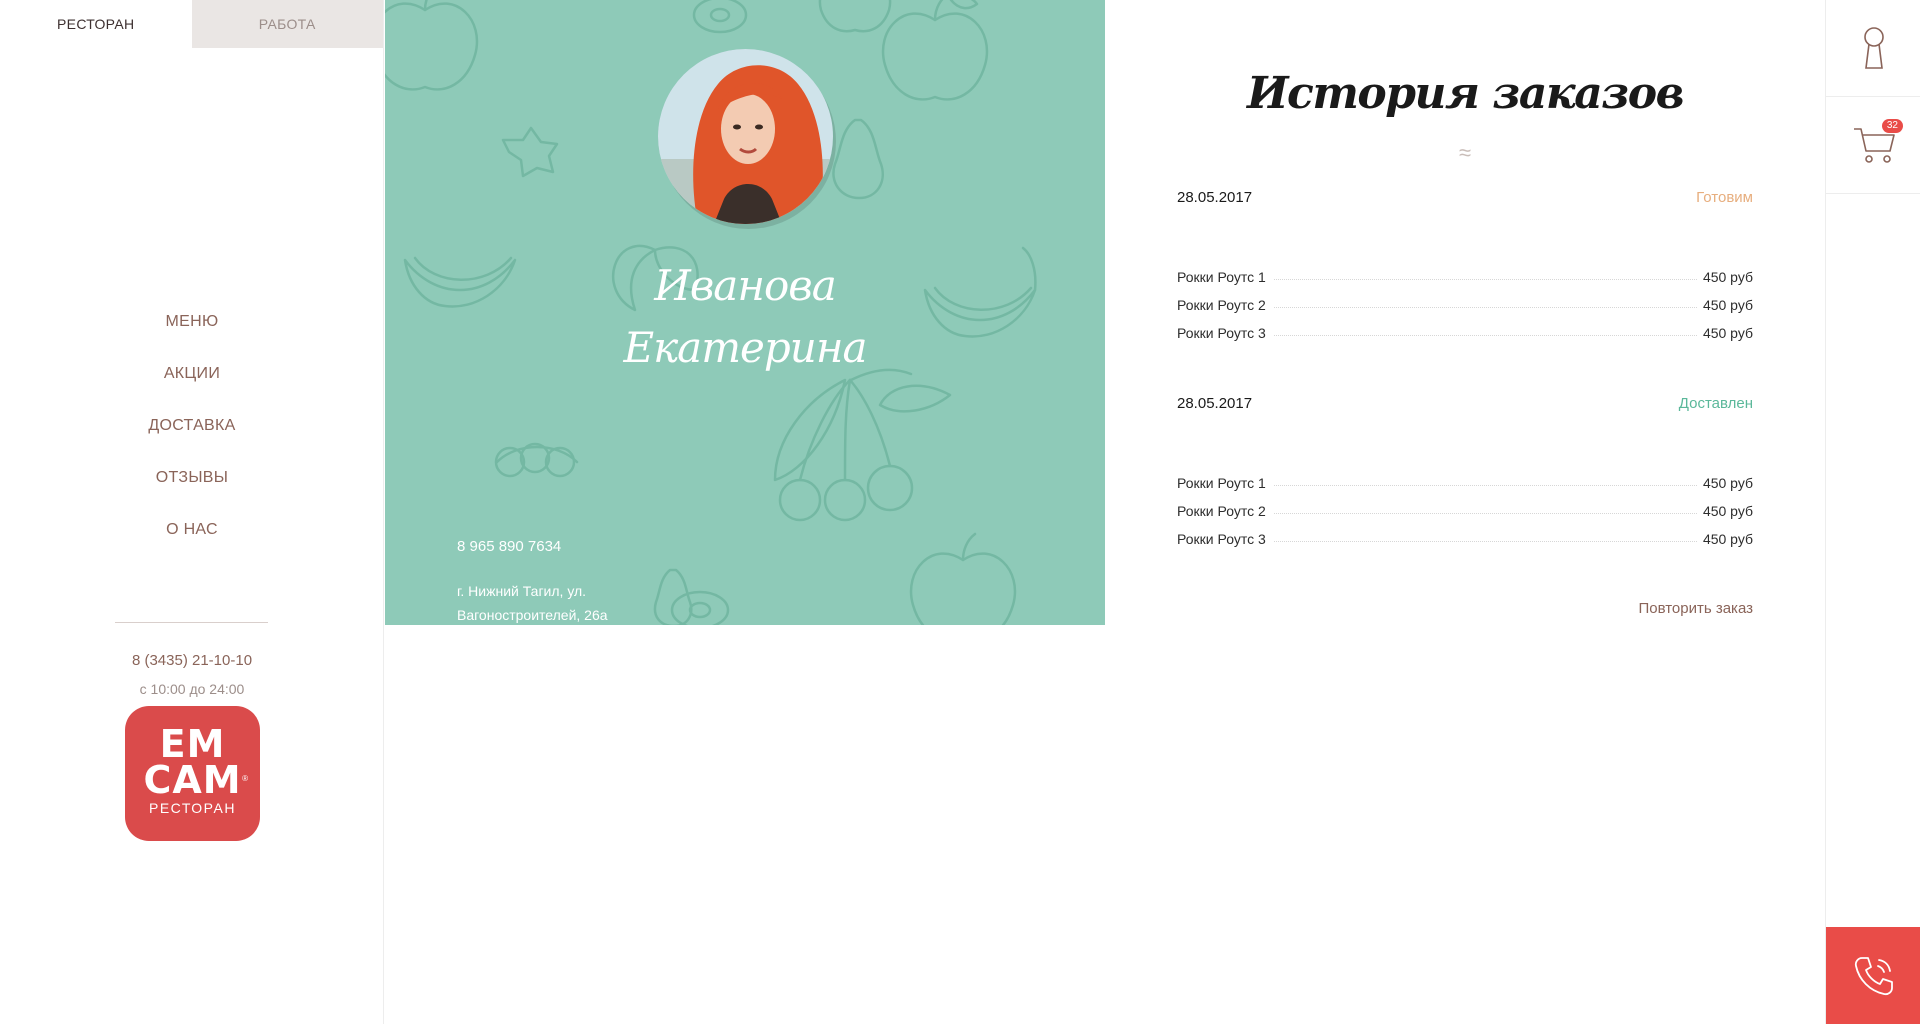  I want to click on cherries-icon, so click(862, 445).